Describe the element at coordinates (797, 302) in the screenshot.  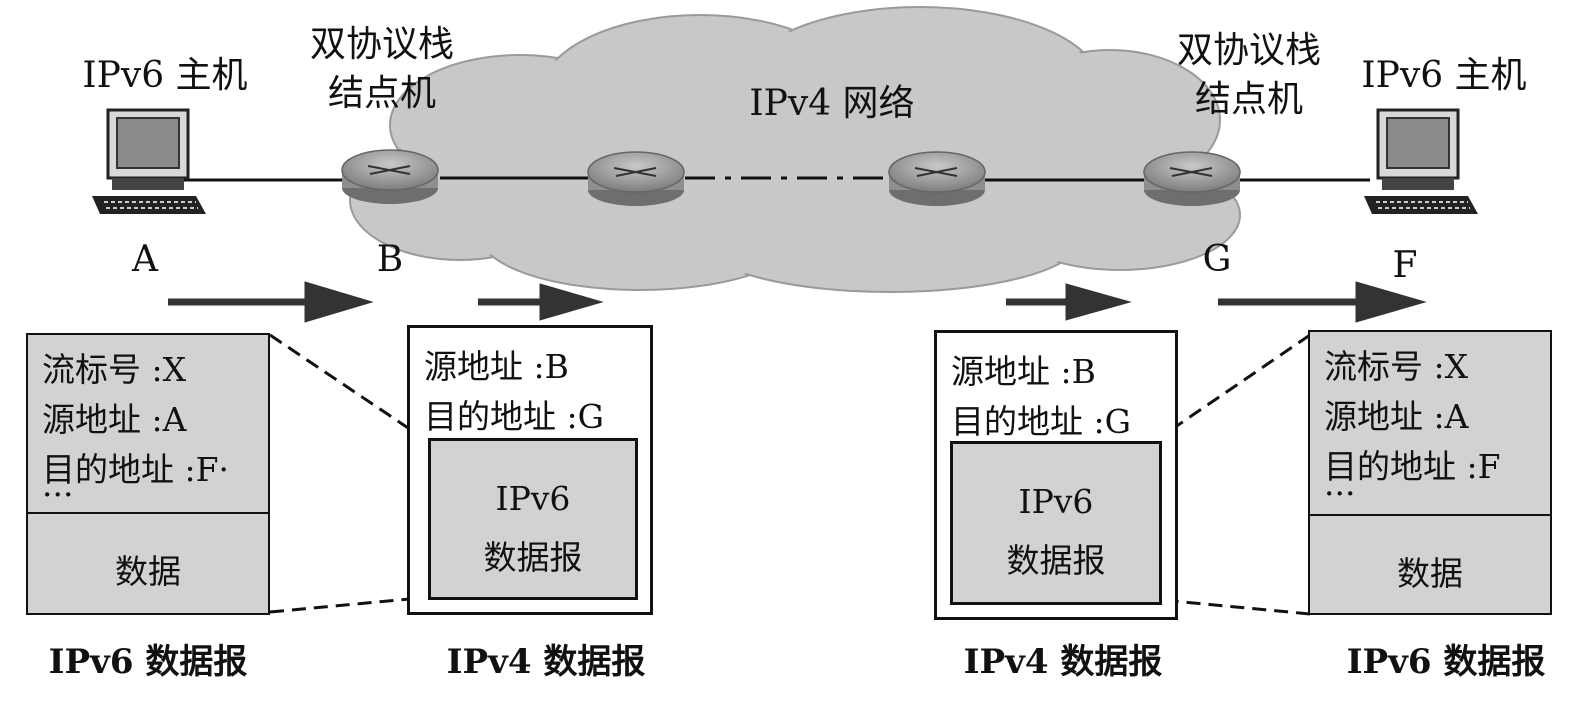
I see `flow-arrows` at that location.